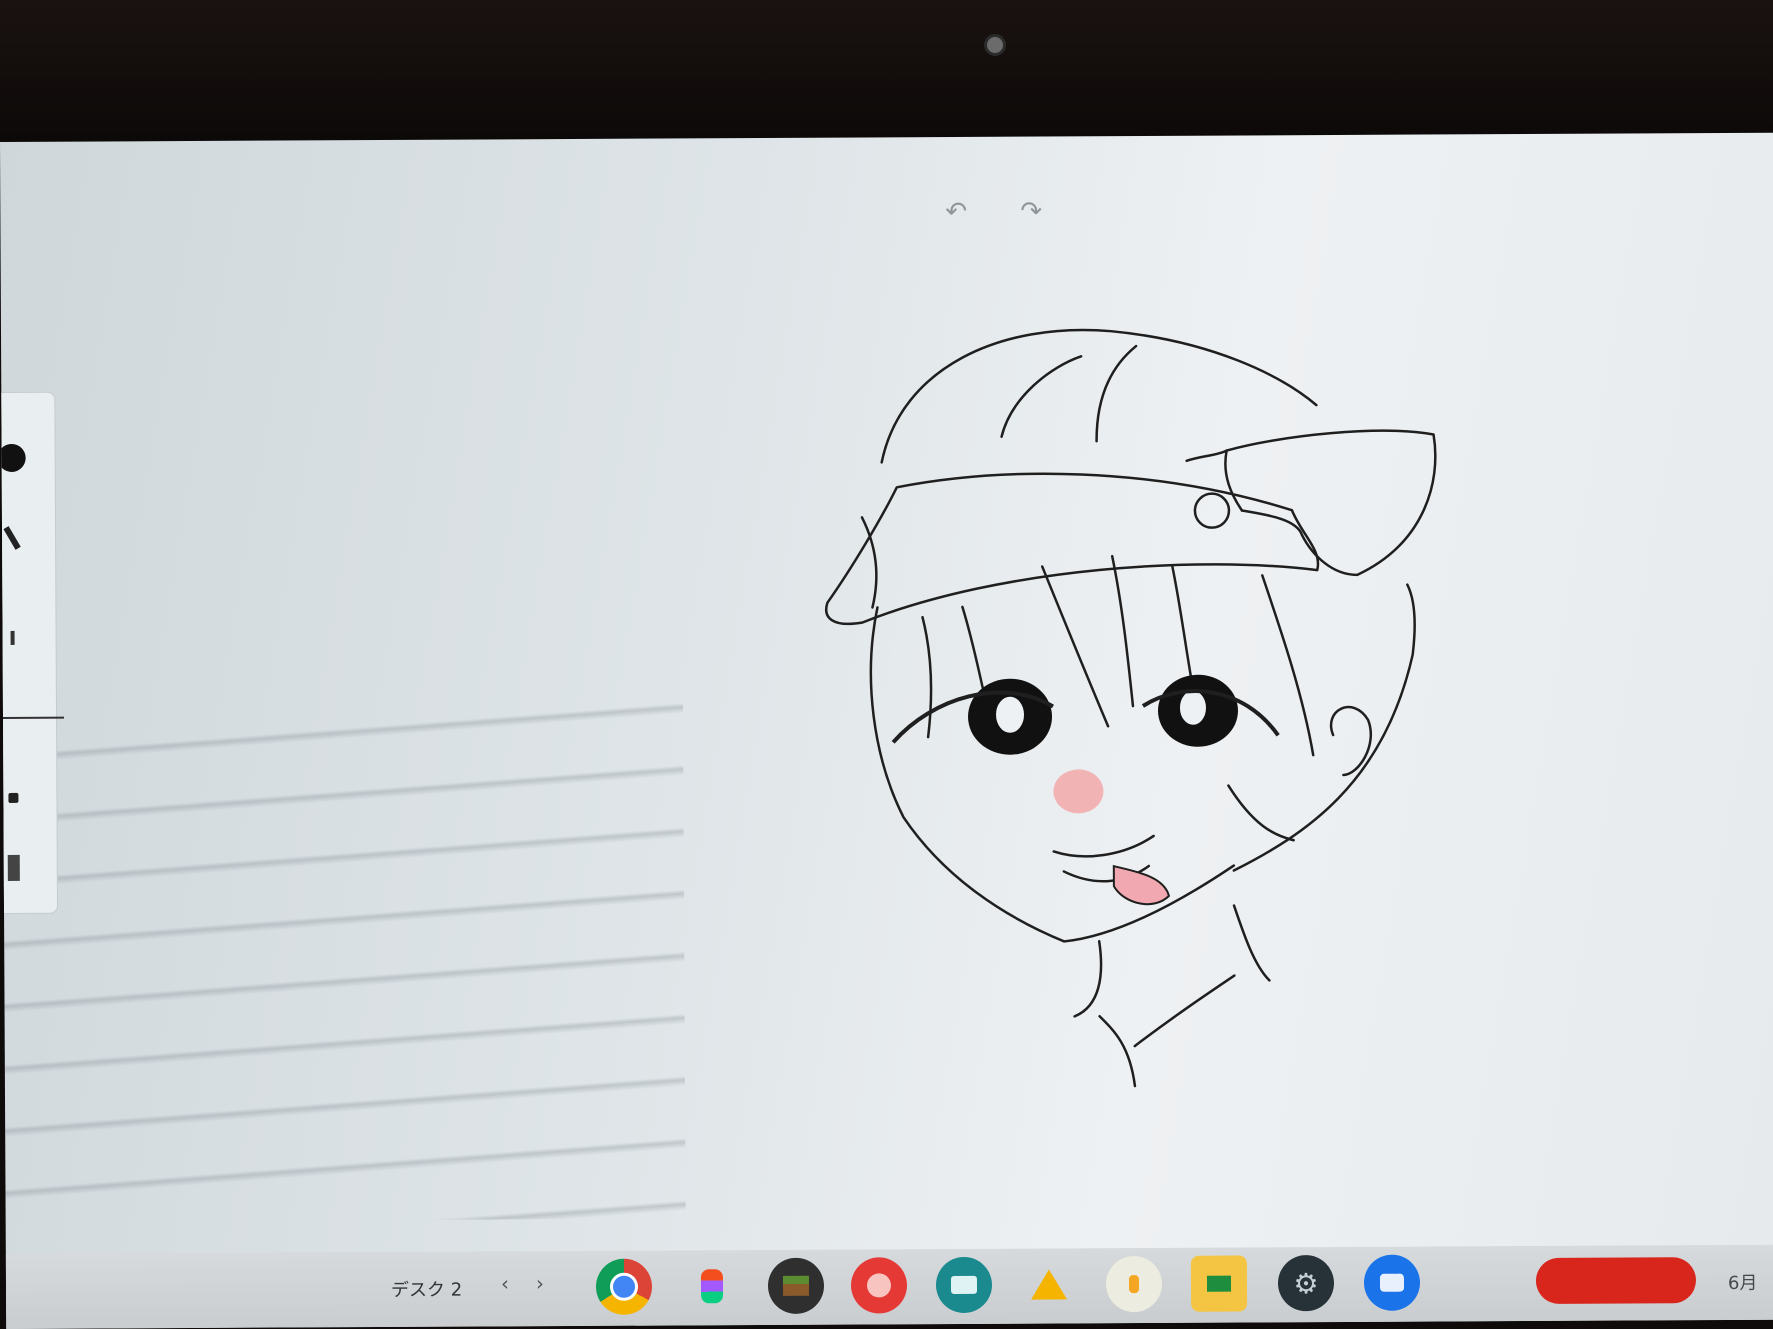  I want to click on music-icon, so click(1134, 1284).